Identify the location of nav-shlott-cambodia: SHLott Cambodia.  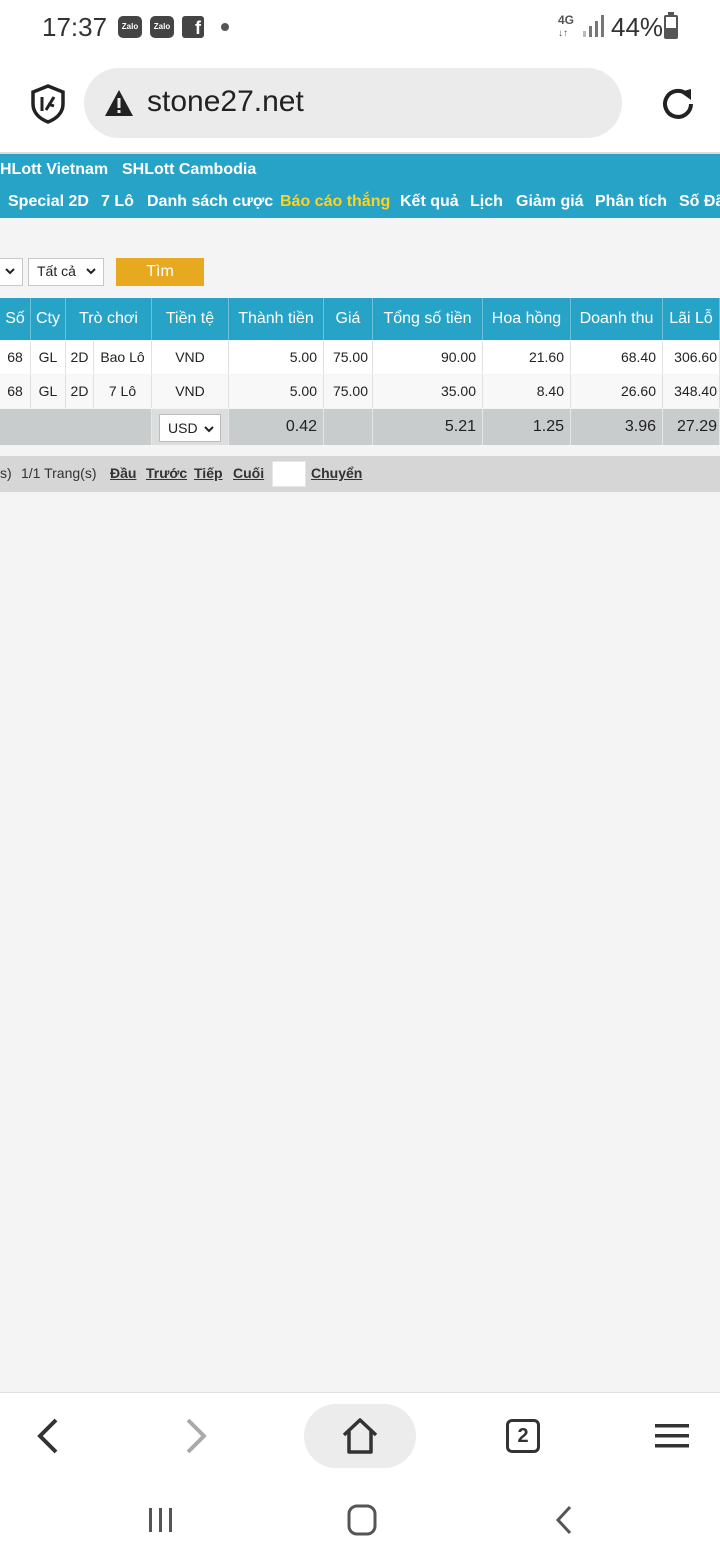
(189, 170).